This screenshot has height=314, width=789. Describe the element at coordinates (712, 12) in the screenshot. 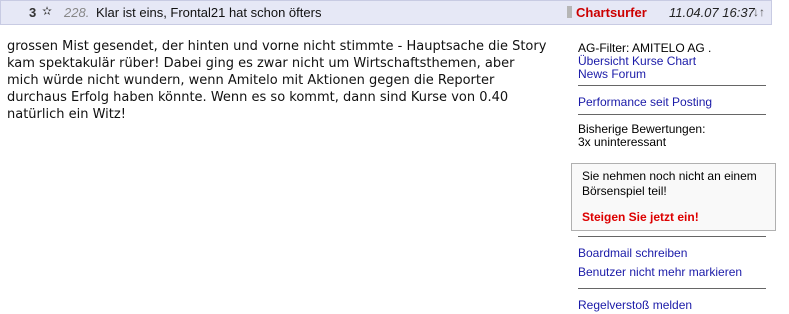

I see `post-datetime: 11.04.07 16:37` at that location.